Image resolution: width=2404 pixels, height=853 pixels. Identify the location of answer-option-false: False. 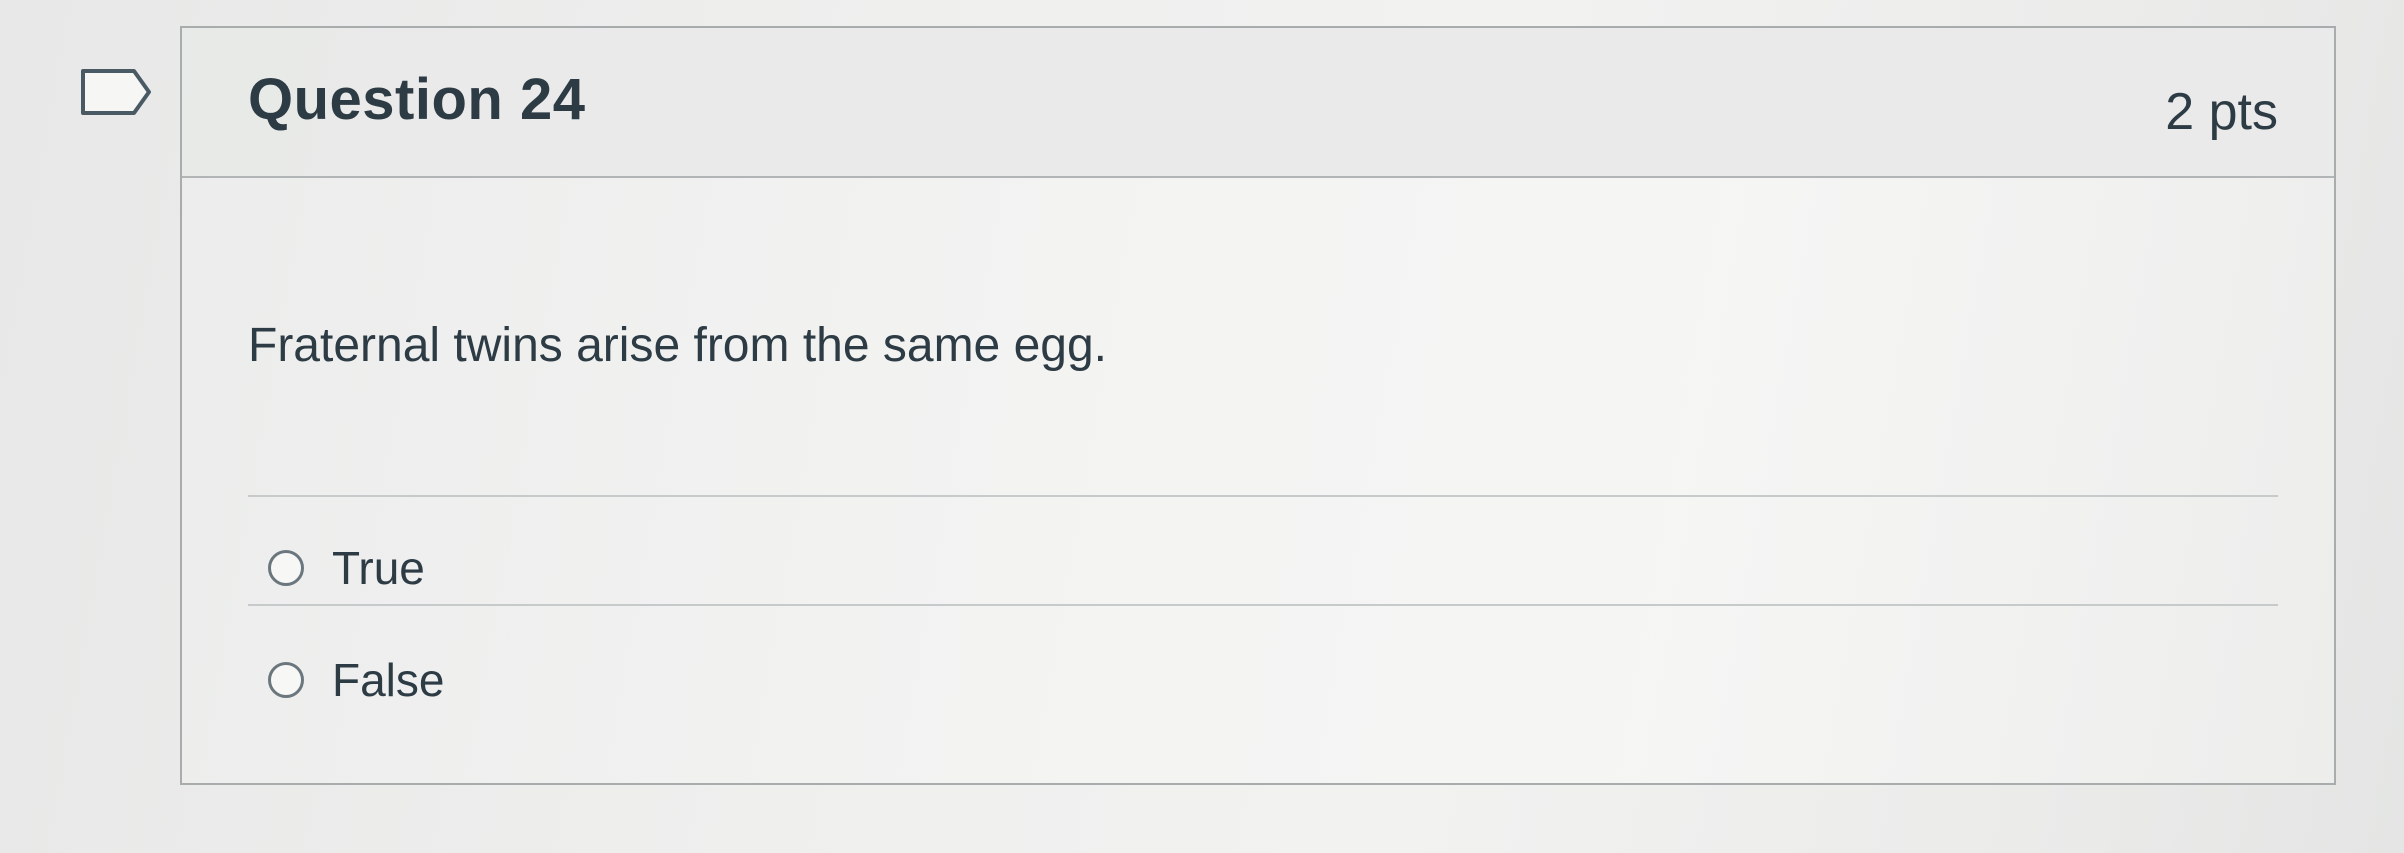
(356, 680).